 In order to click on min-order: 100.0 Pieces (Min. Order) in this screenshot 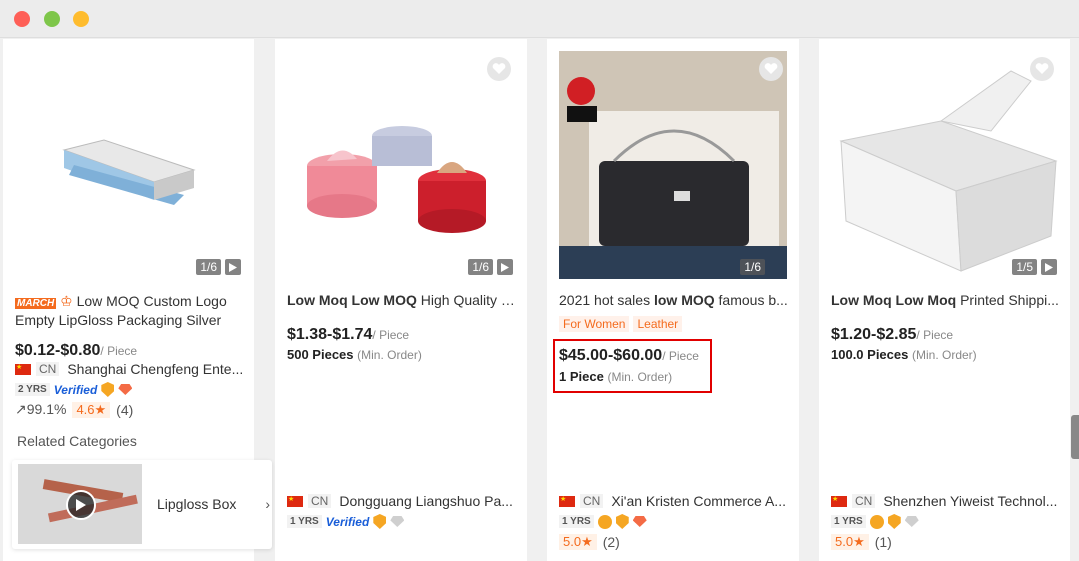, I will do `click(904, 354)`.